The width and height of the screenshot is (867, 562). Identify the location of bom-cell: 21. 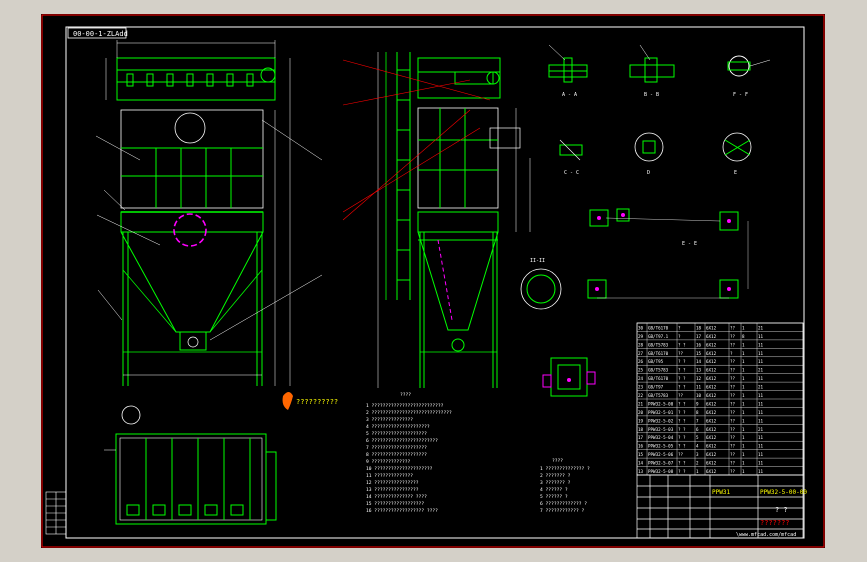
(761, 327).